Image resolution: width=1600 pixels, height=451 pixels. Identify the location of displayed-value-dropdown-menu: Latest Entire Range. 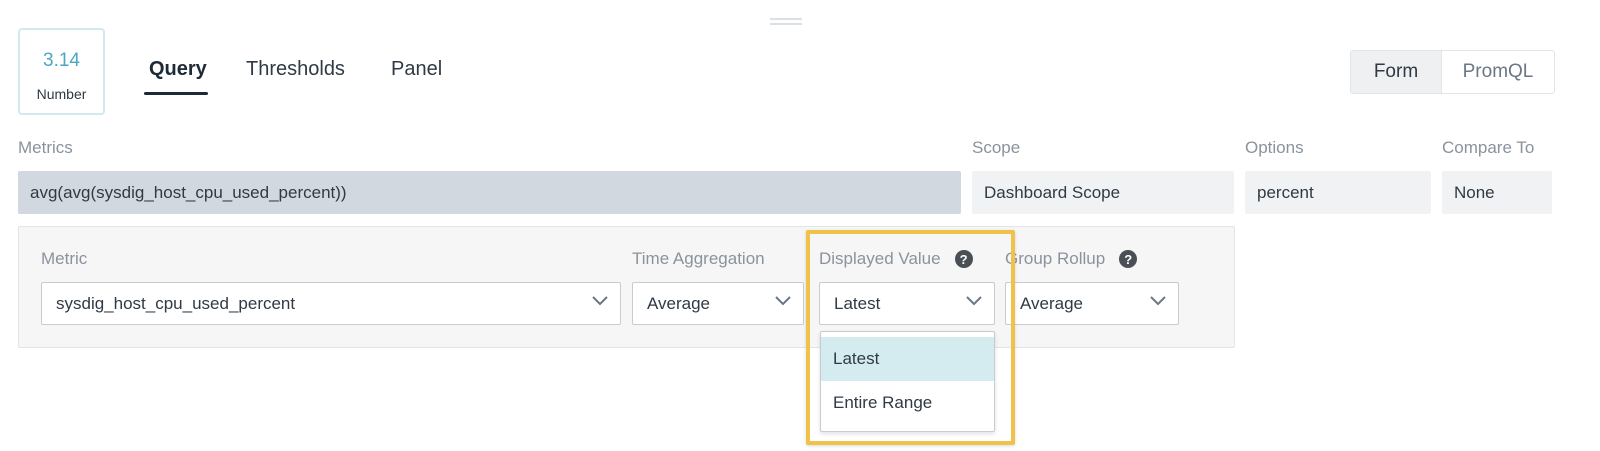
(907, 381).